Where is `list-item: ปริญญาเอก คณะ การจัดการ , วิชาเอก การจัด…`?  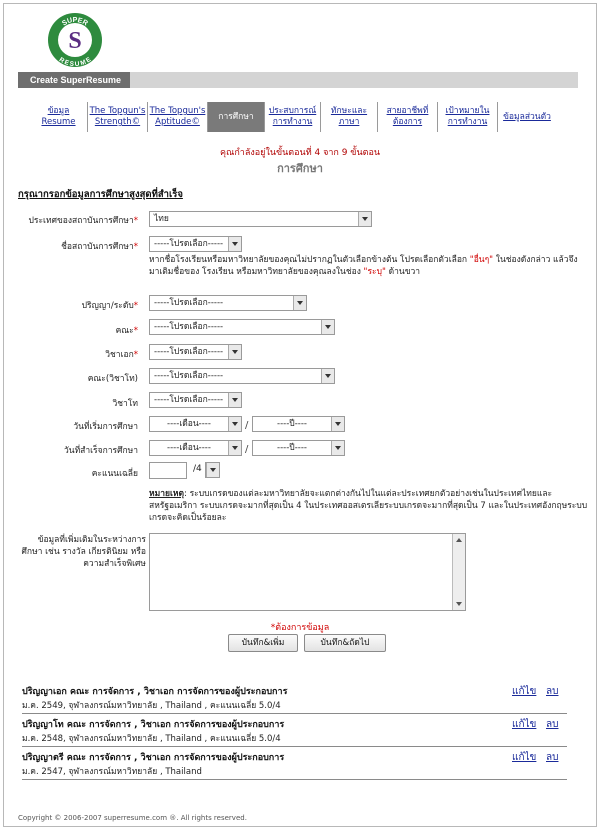
list-item: ปริญญาเอก คณะ การจัดการ , วิชาเอก การจัด… is located at coordinates (294, 699).